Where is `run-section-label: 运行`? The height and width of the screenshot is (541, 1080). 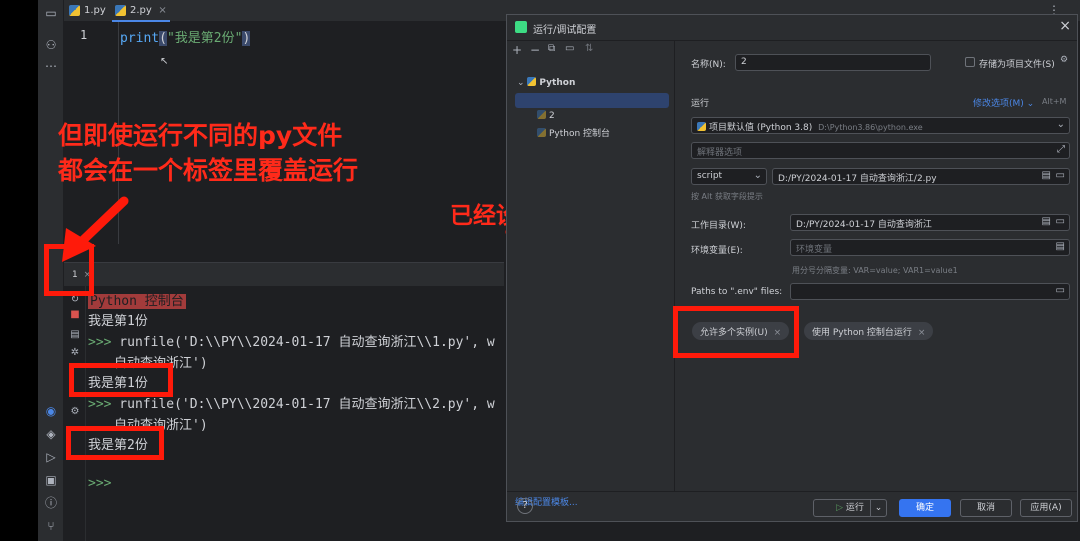 run-section-label: 运行 is located at coordinates (700, 104).